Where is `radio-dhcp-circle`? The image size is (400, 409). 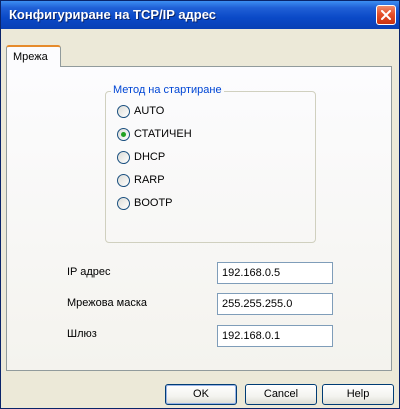 radio-dhcp-circle is located at coordinates (123, 157).